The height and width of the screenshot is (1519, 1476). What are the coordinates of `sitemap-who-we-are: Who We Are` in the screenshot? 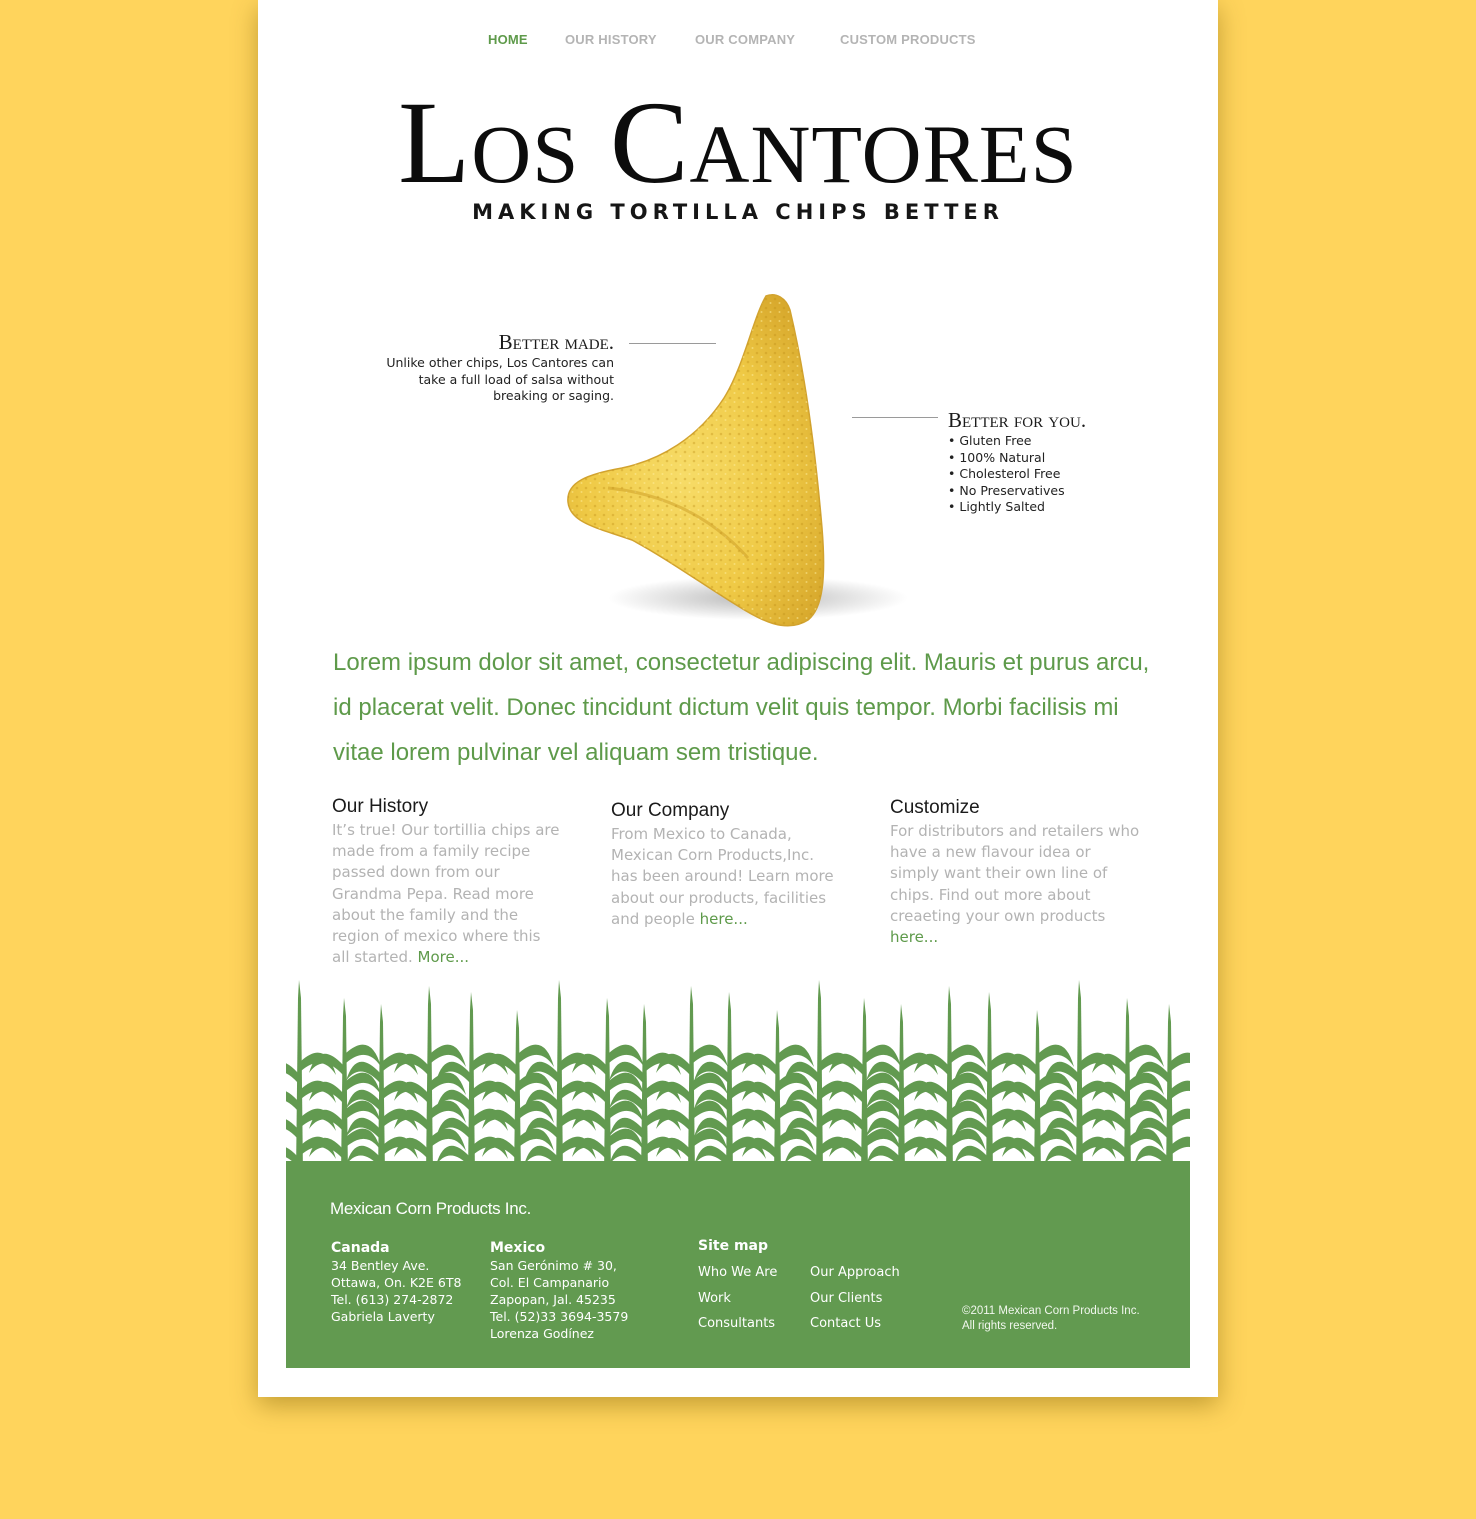 It's located at (737, 1272).